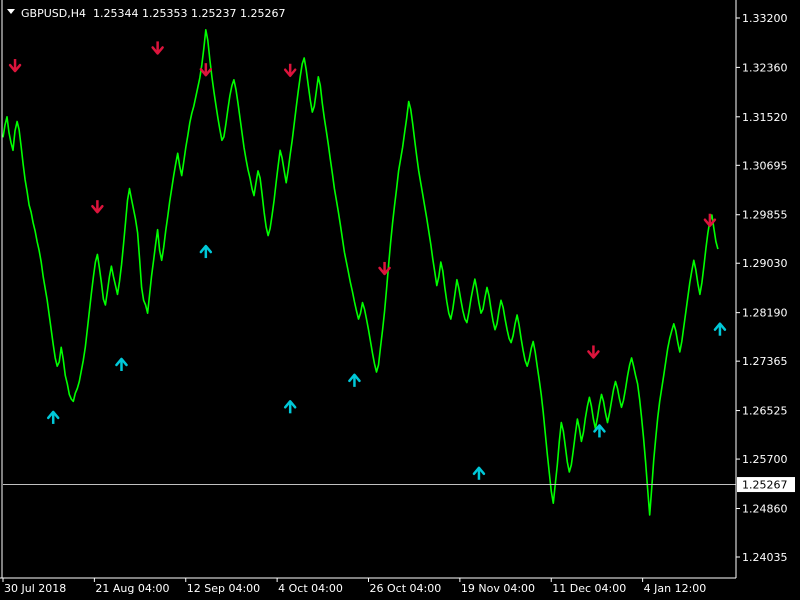 The width and height of the screenshot is (800, 600). I want to click on y-tick-label-6: 1.28190, so click(765, 313).